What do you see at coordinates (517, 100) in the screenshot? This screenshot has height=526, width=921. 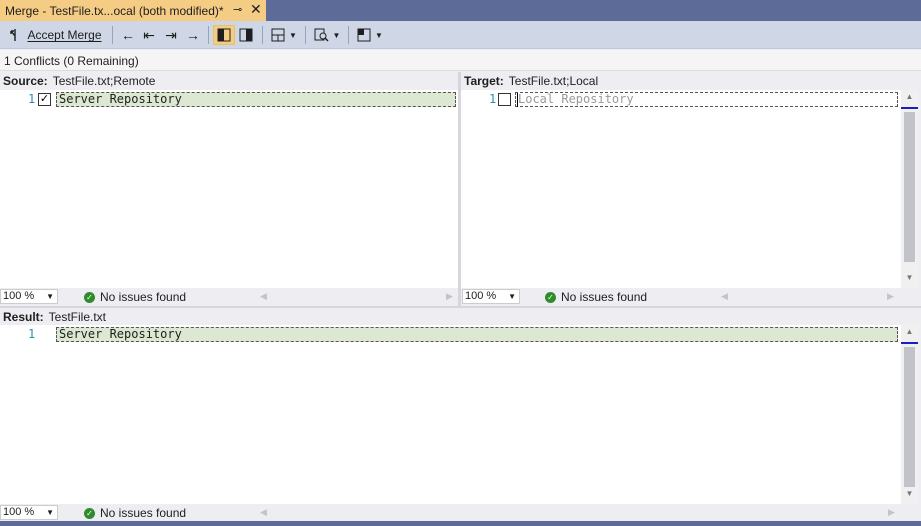 I see `text-cursor` at bounding box center [517, 100].